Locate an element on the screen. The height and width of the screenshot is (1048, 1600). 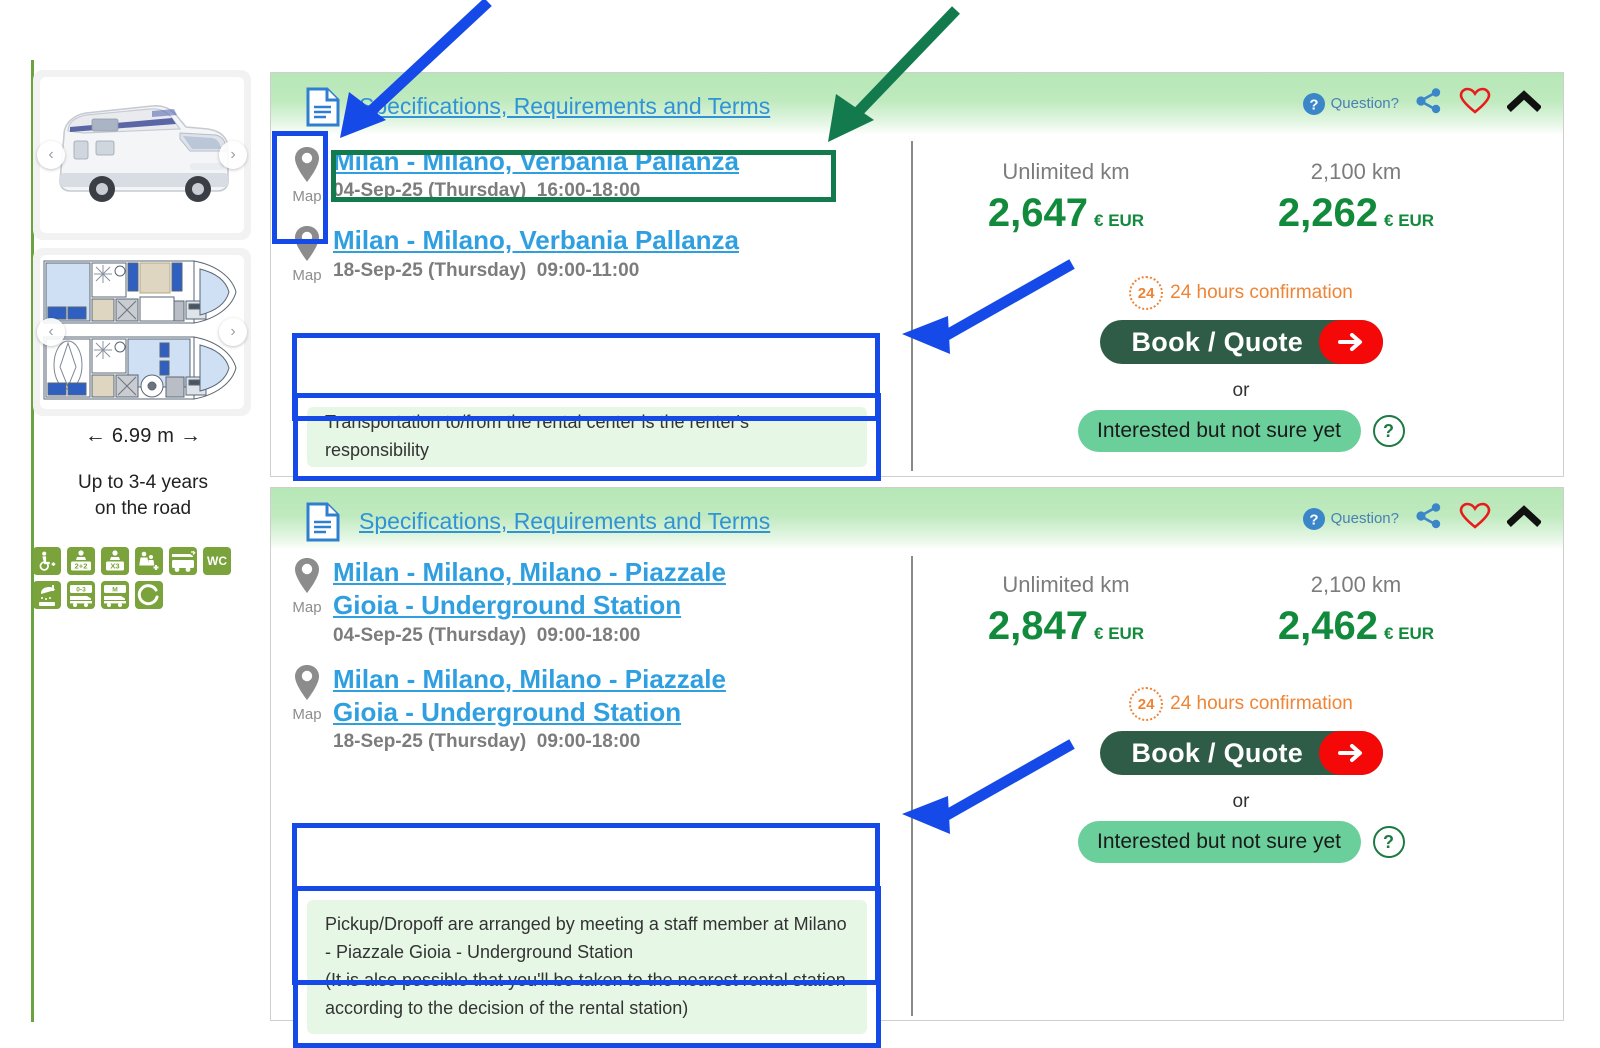
question-mark-icon: ? is located at coordinates (1313, 518).